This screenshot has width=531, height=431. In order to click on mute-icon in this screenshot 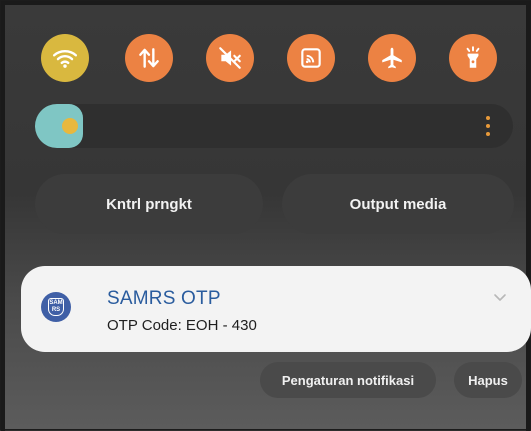, I will do `click(230, 58)`.